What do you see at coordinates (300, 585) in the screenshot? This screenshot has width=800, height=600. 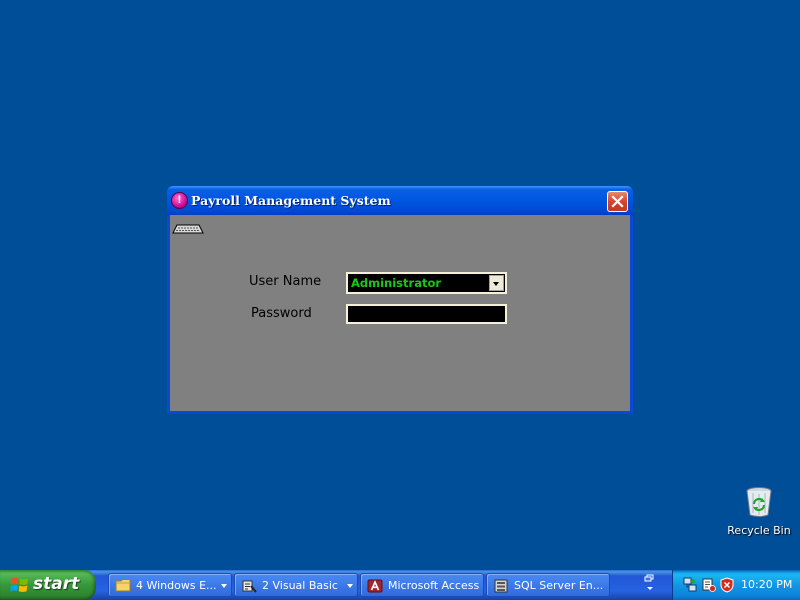 I see `taskbar-item-label: 2 Visual Basic` at bounding box center [300, 585].